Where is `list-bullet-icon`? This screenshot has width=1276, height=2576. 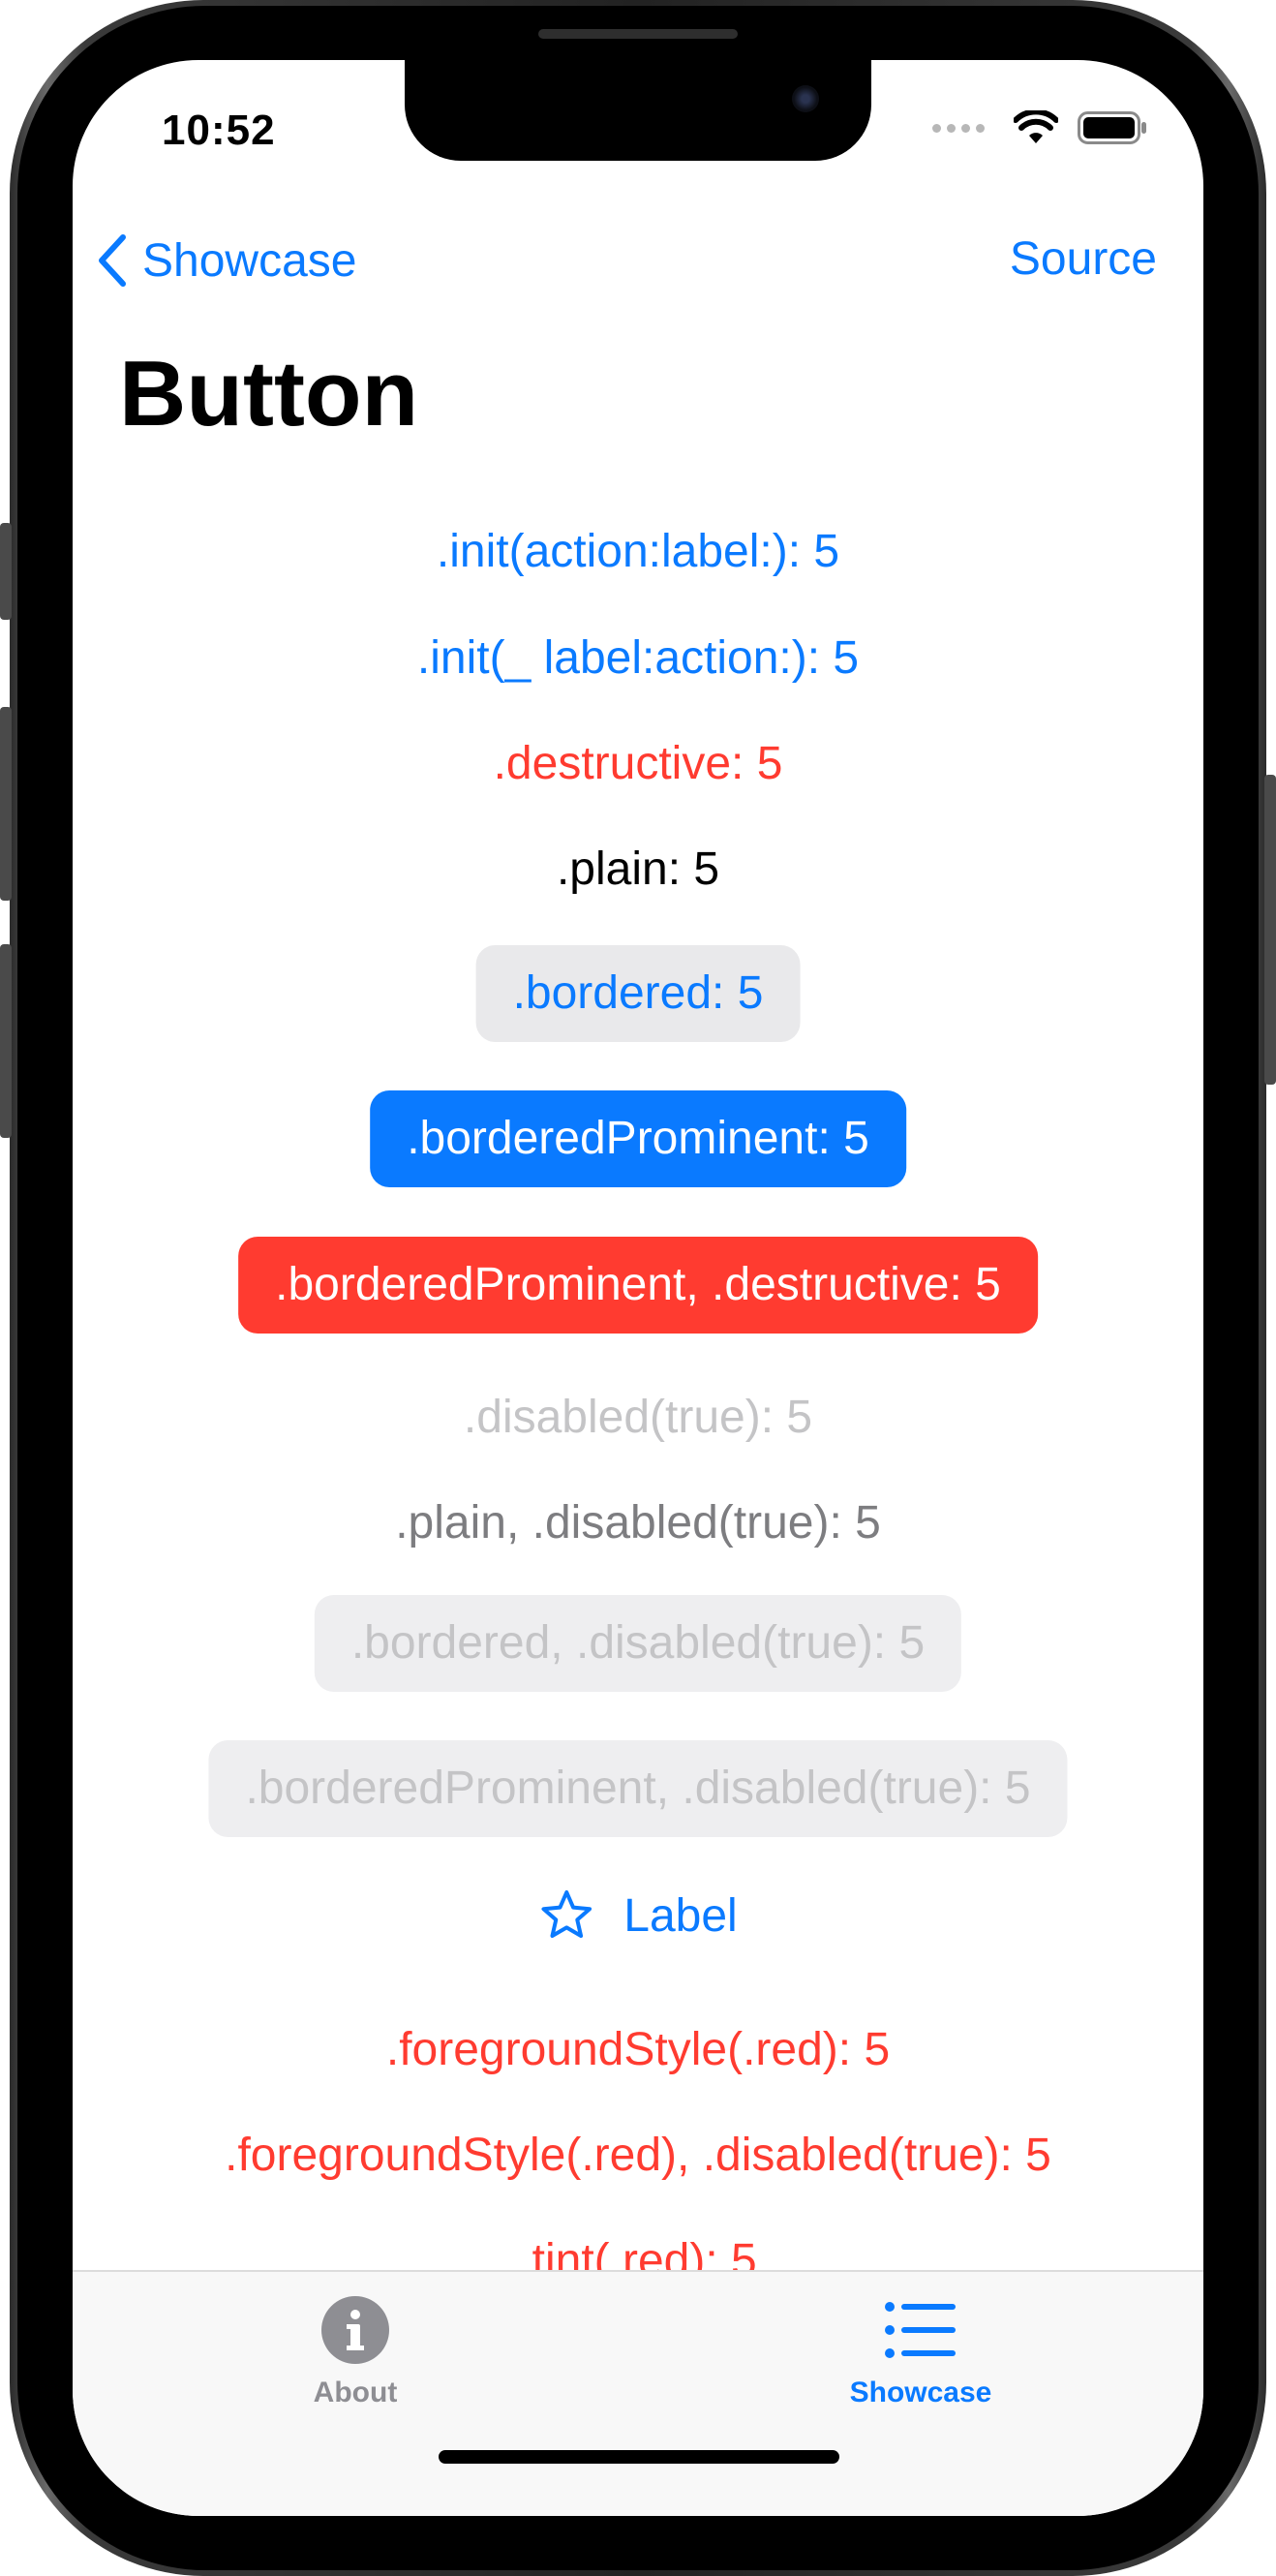 list-bullet-icon is located at coordinates (920, 2330).